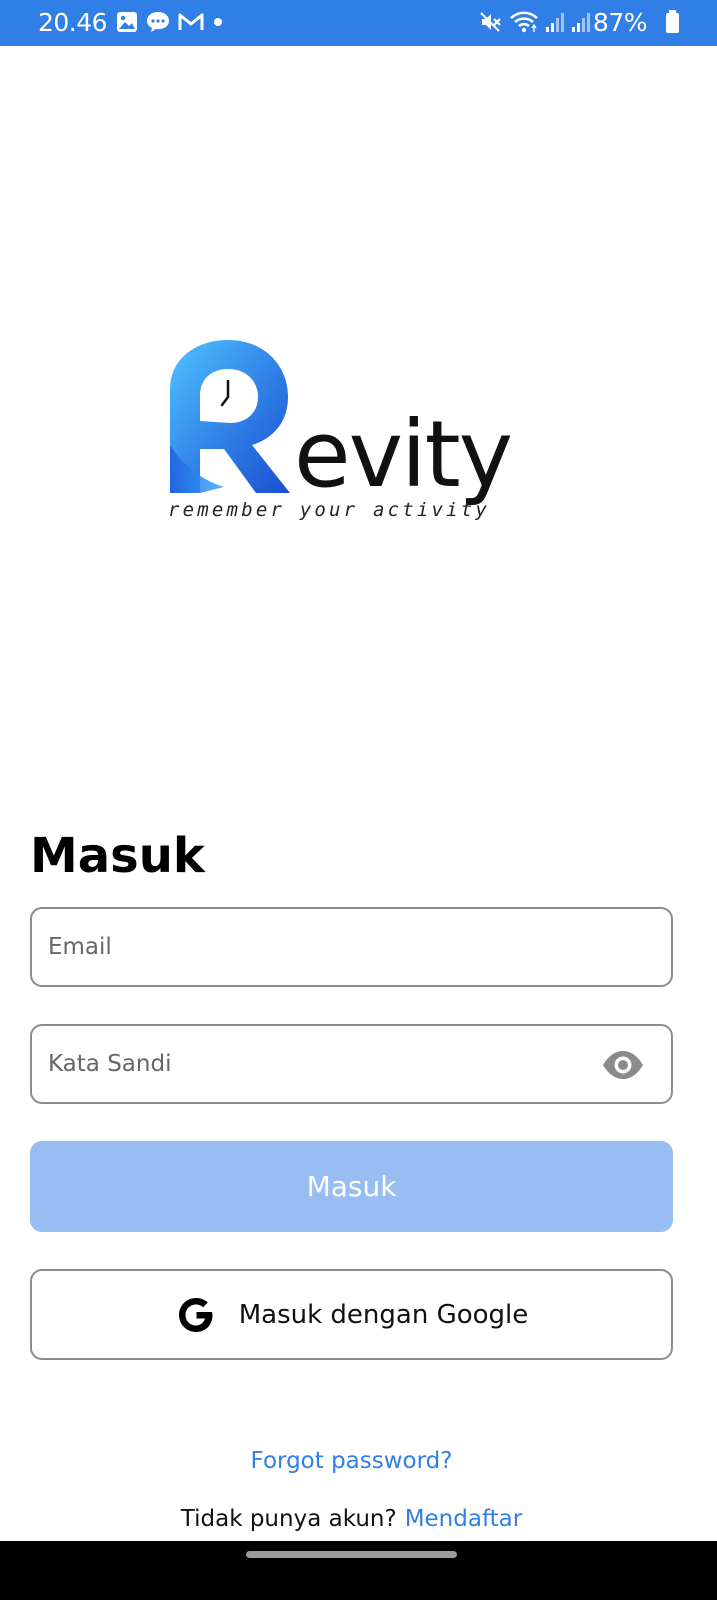 Image resolution: width=717 pixels, height=1600 pixels. I want to click on signup-row: Tidak punya akun? Mendaftar, so click(351, 1519).